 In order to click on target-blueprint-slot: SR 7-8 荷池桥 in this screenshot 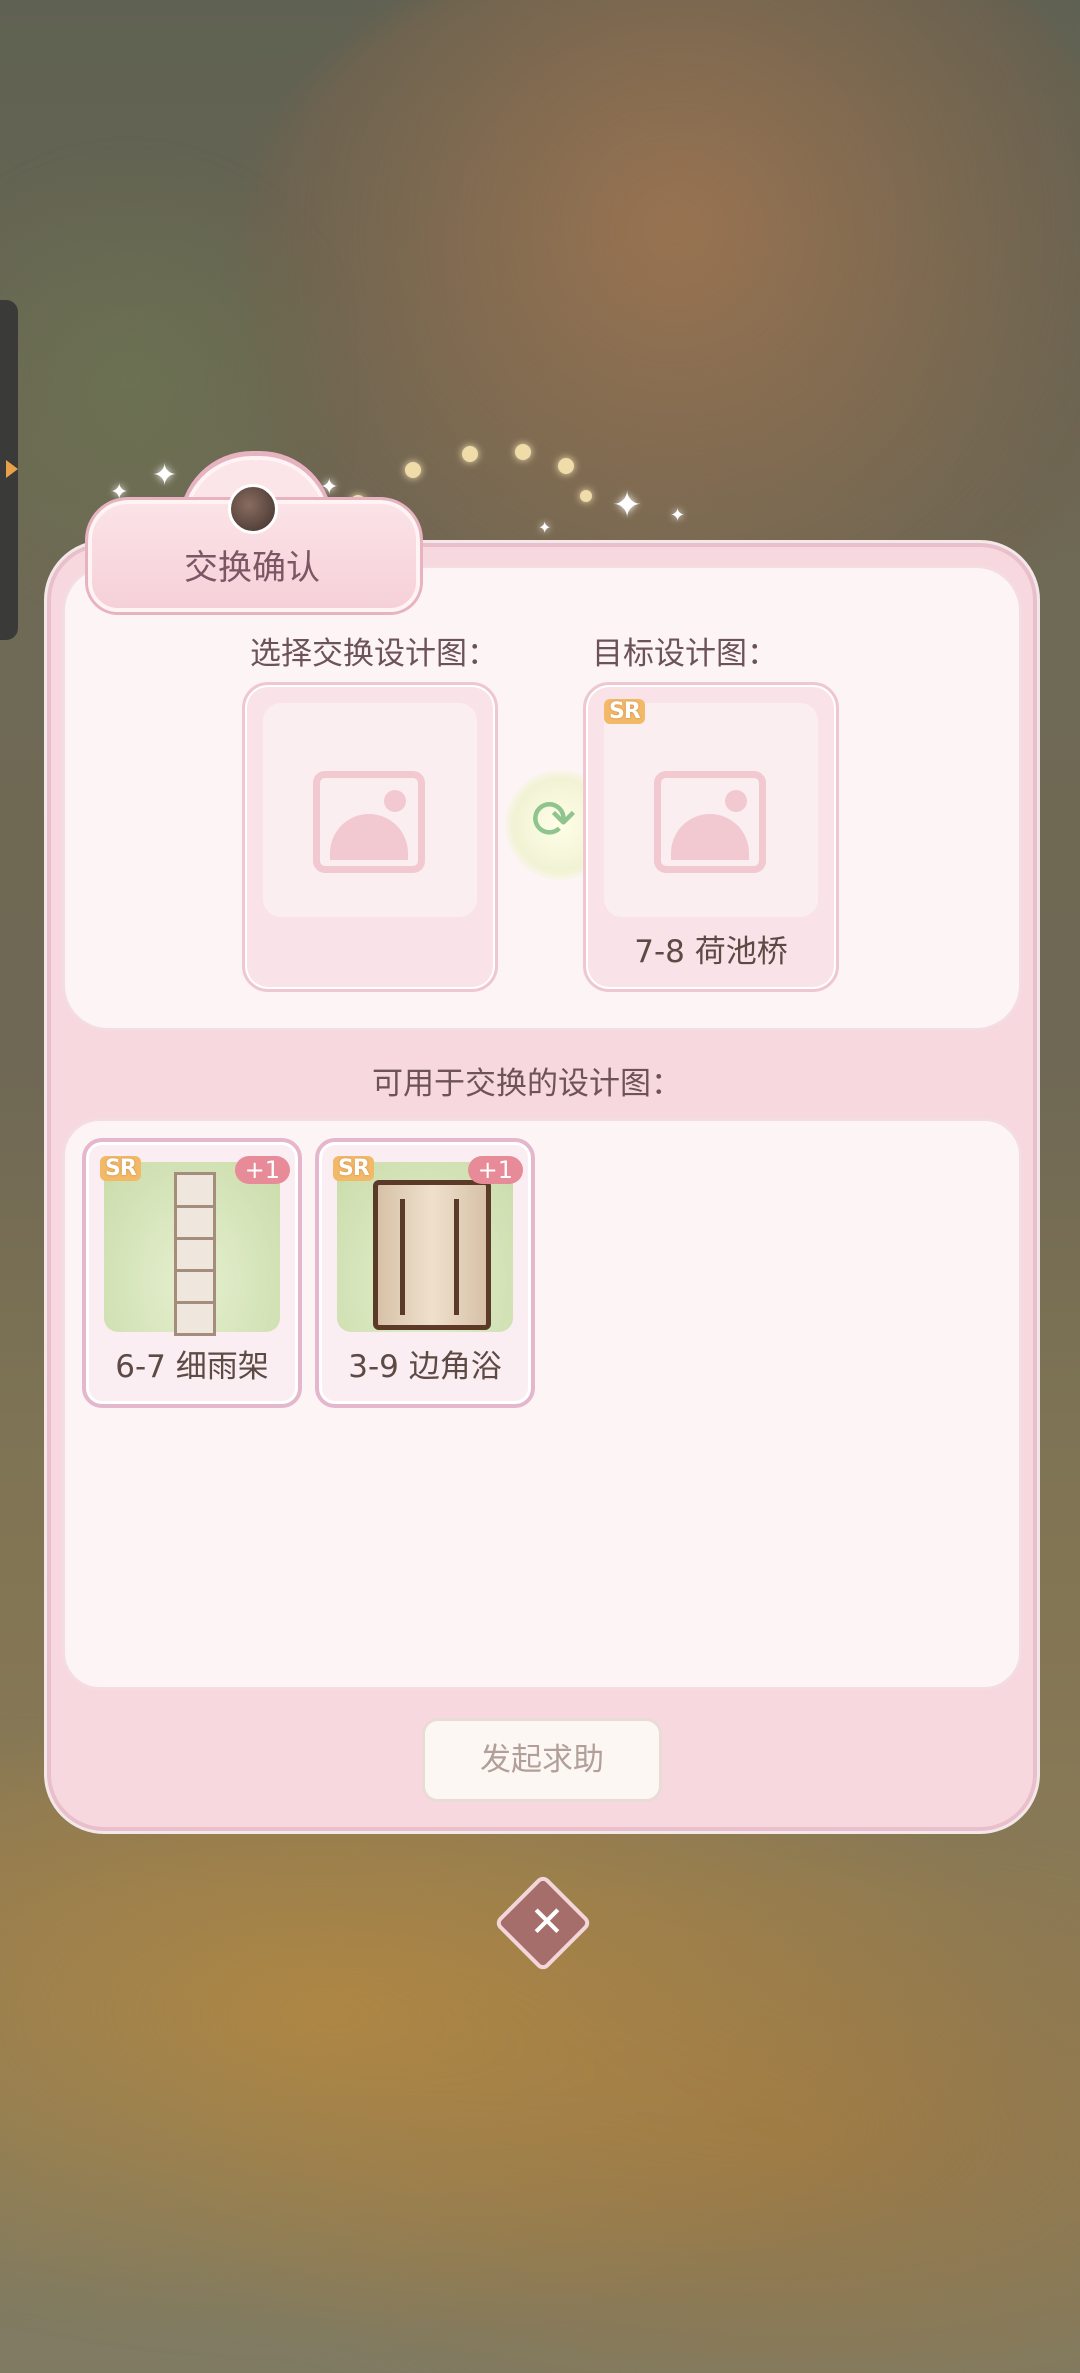, I will do `click(711, 837)`.